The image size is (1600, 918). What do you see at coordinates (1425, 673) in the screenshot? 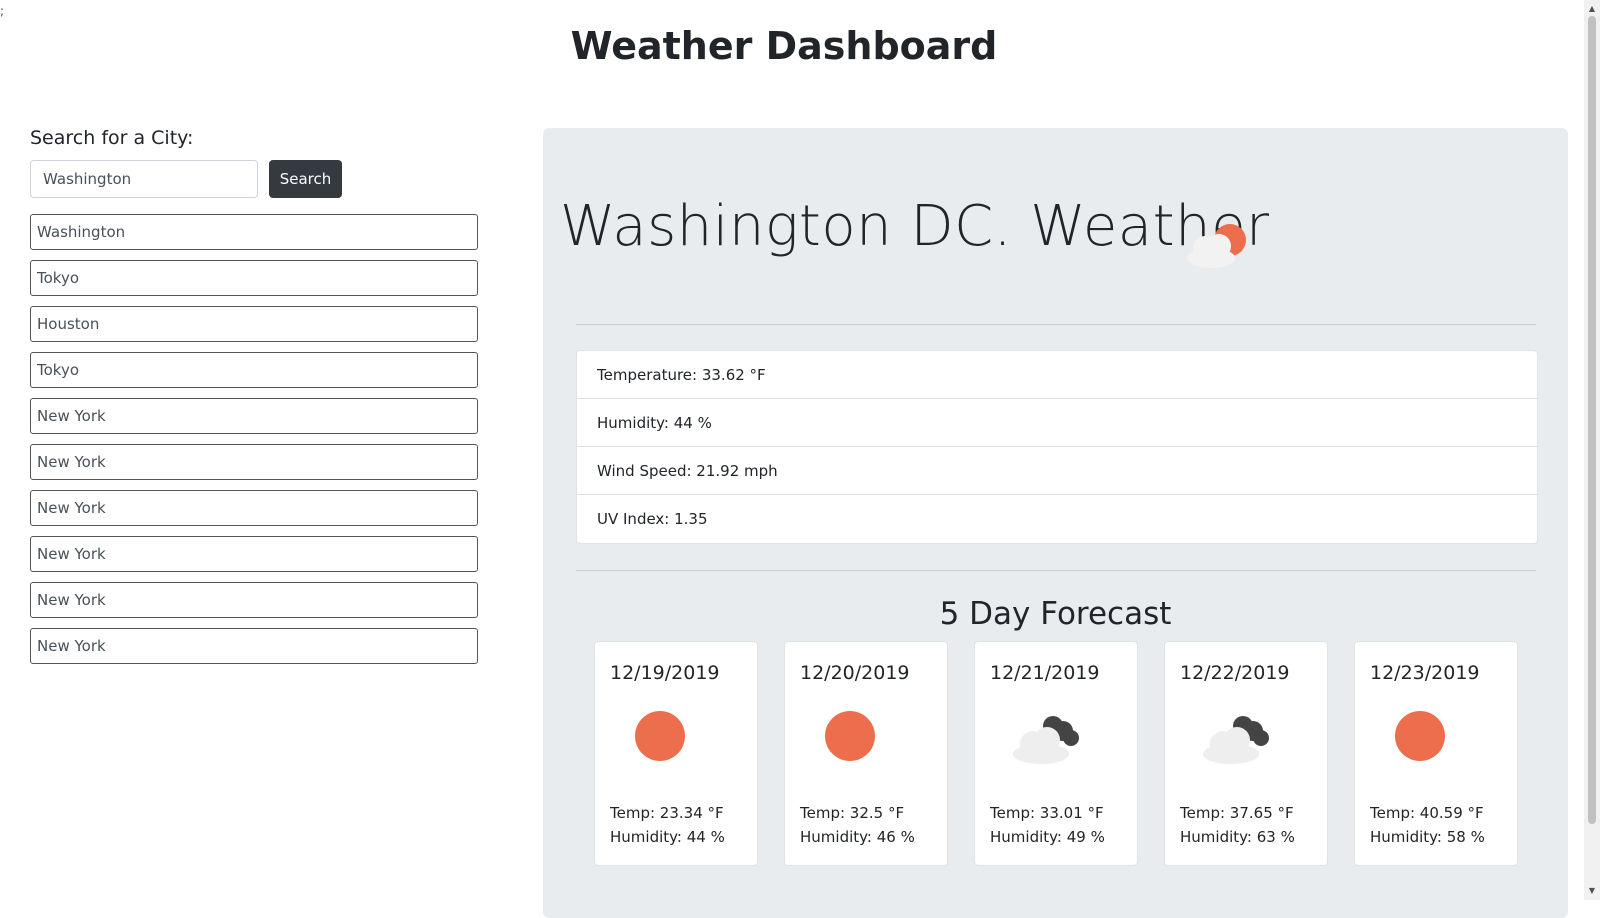
I see `forecast-date: 12/23/2019` at bounding box center [1425, 673].